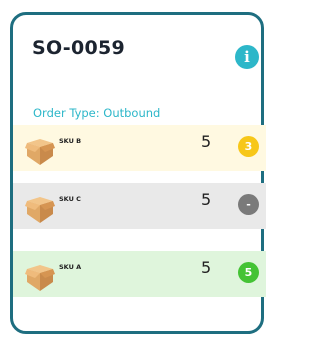 This screenshot has height=347, width=320. What do you see at coordinates (248, 204) in the screenshot?
I see `status-badge: -` at bounding box center [248, 204].